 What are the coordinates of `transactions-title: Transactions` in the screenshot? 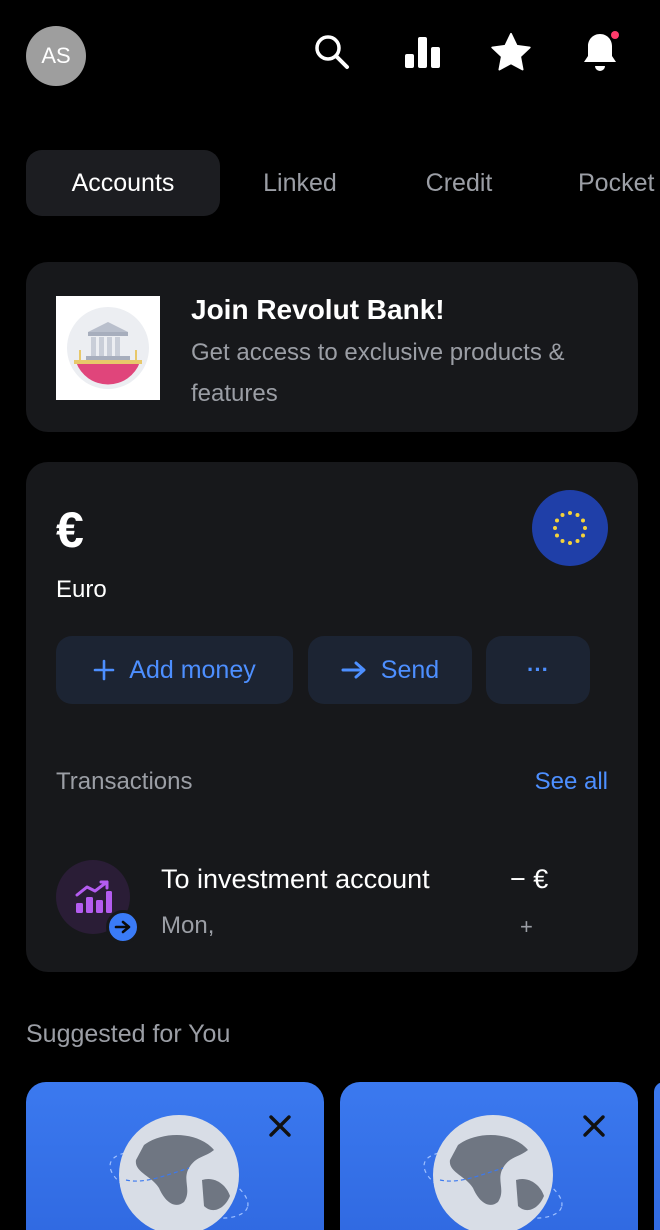 It's located at (124, 781).